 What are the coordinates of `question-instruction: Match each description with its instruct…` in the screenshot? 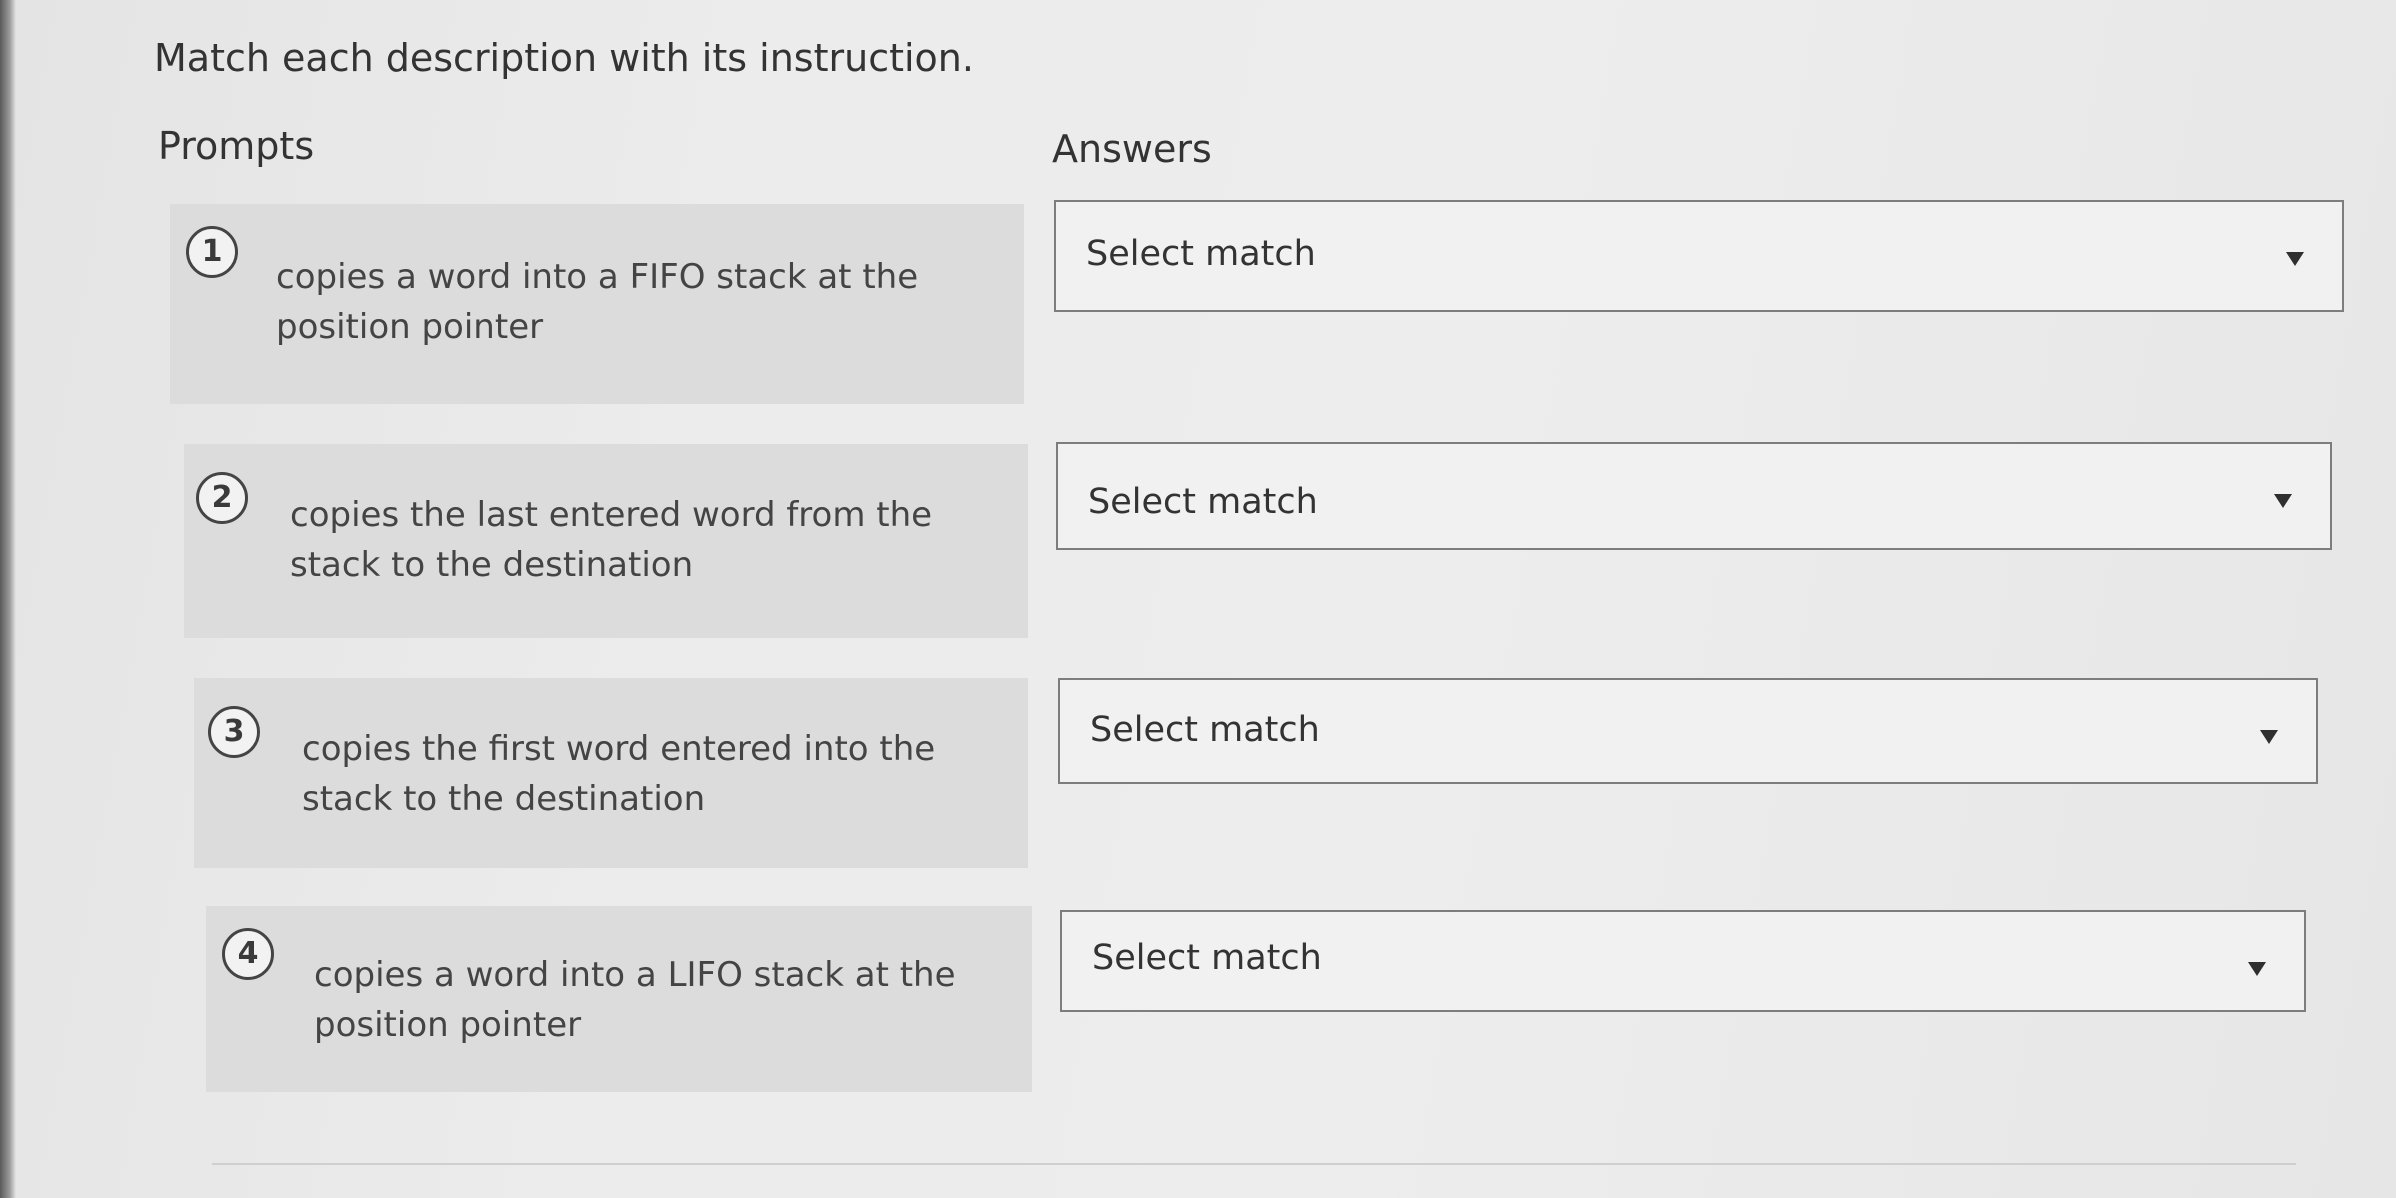 It's located at (564, 58).